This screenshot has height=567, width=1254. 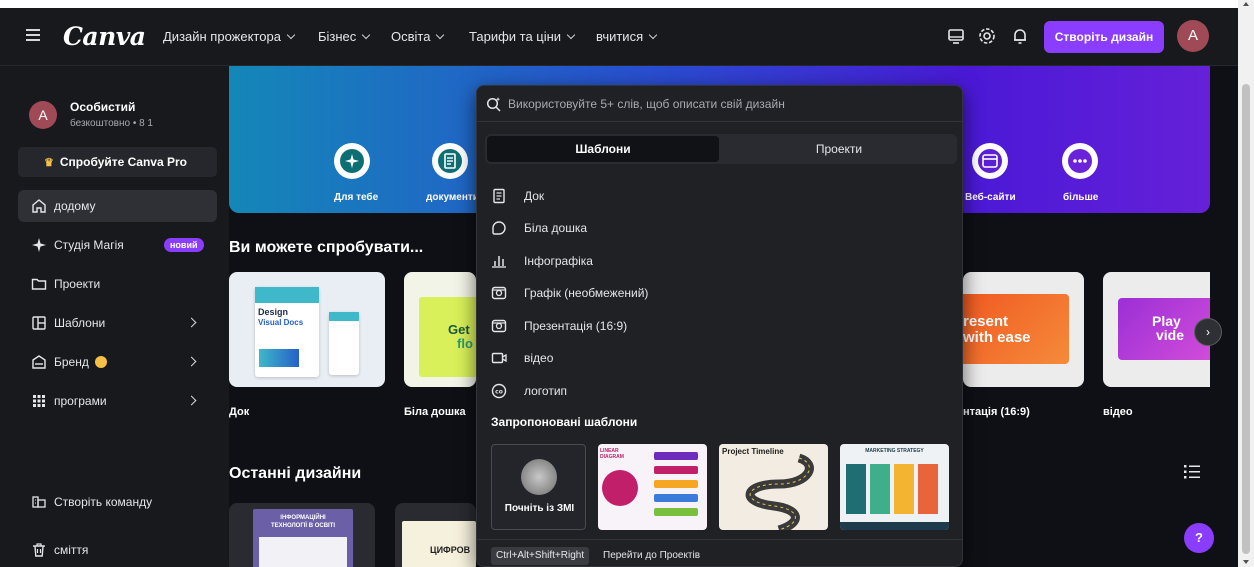 I want to click on sidebar-item-home: додому, so click(x=117, y=206).